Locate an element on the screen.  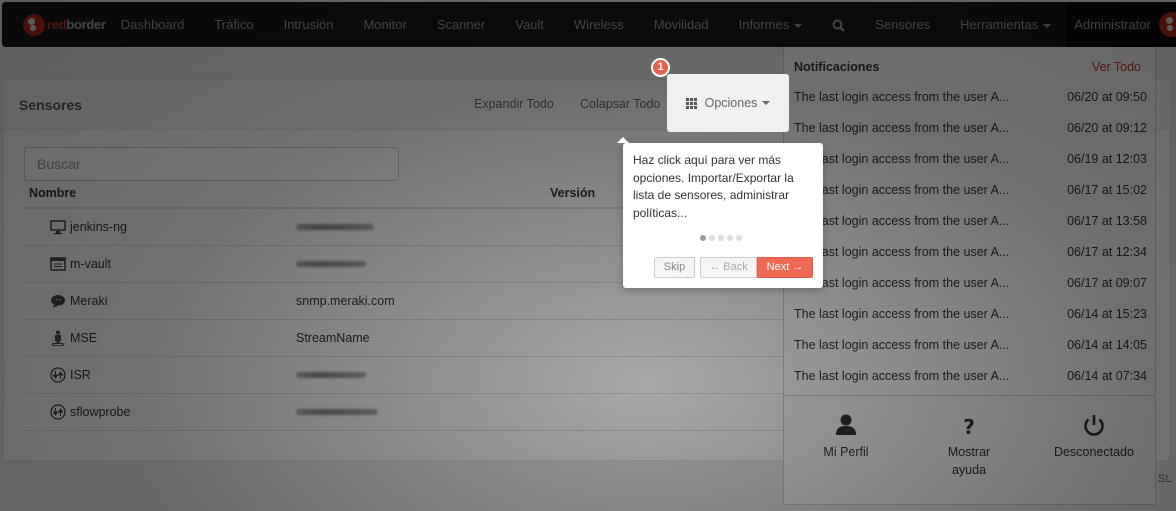
options-dropdown-button: Opciones is located at coordinates (728, 103).